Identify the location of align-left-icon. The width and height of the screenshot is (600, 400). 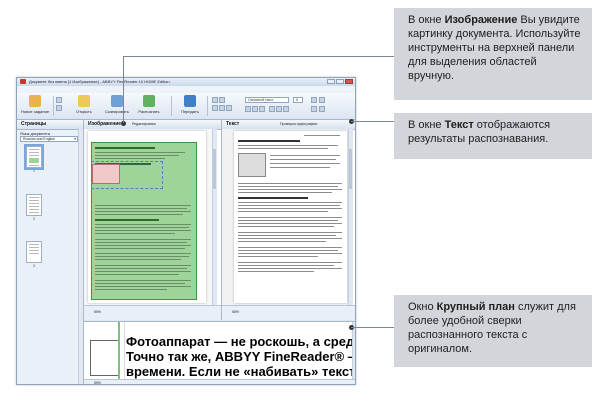
(272, 109).